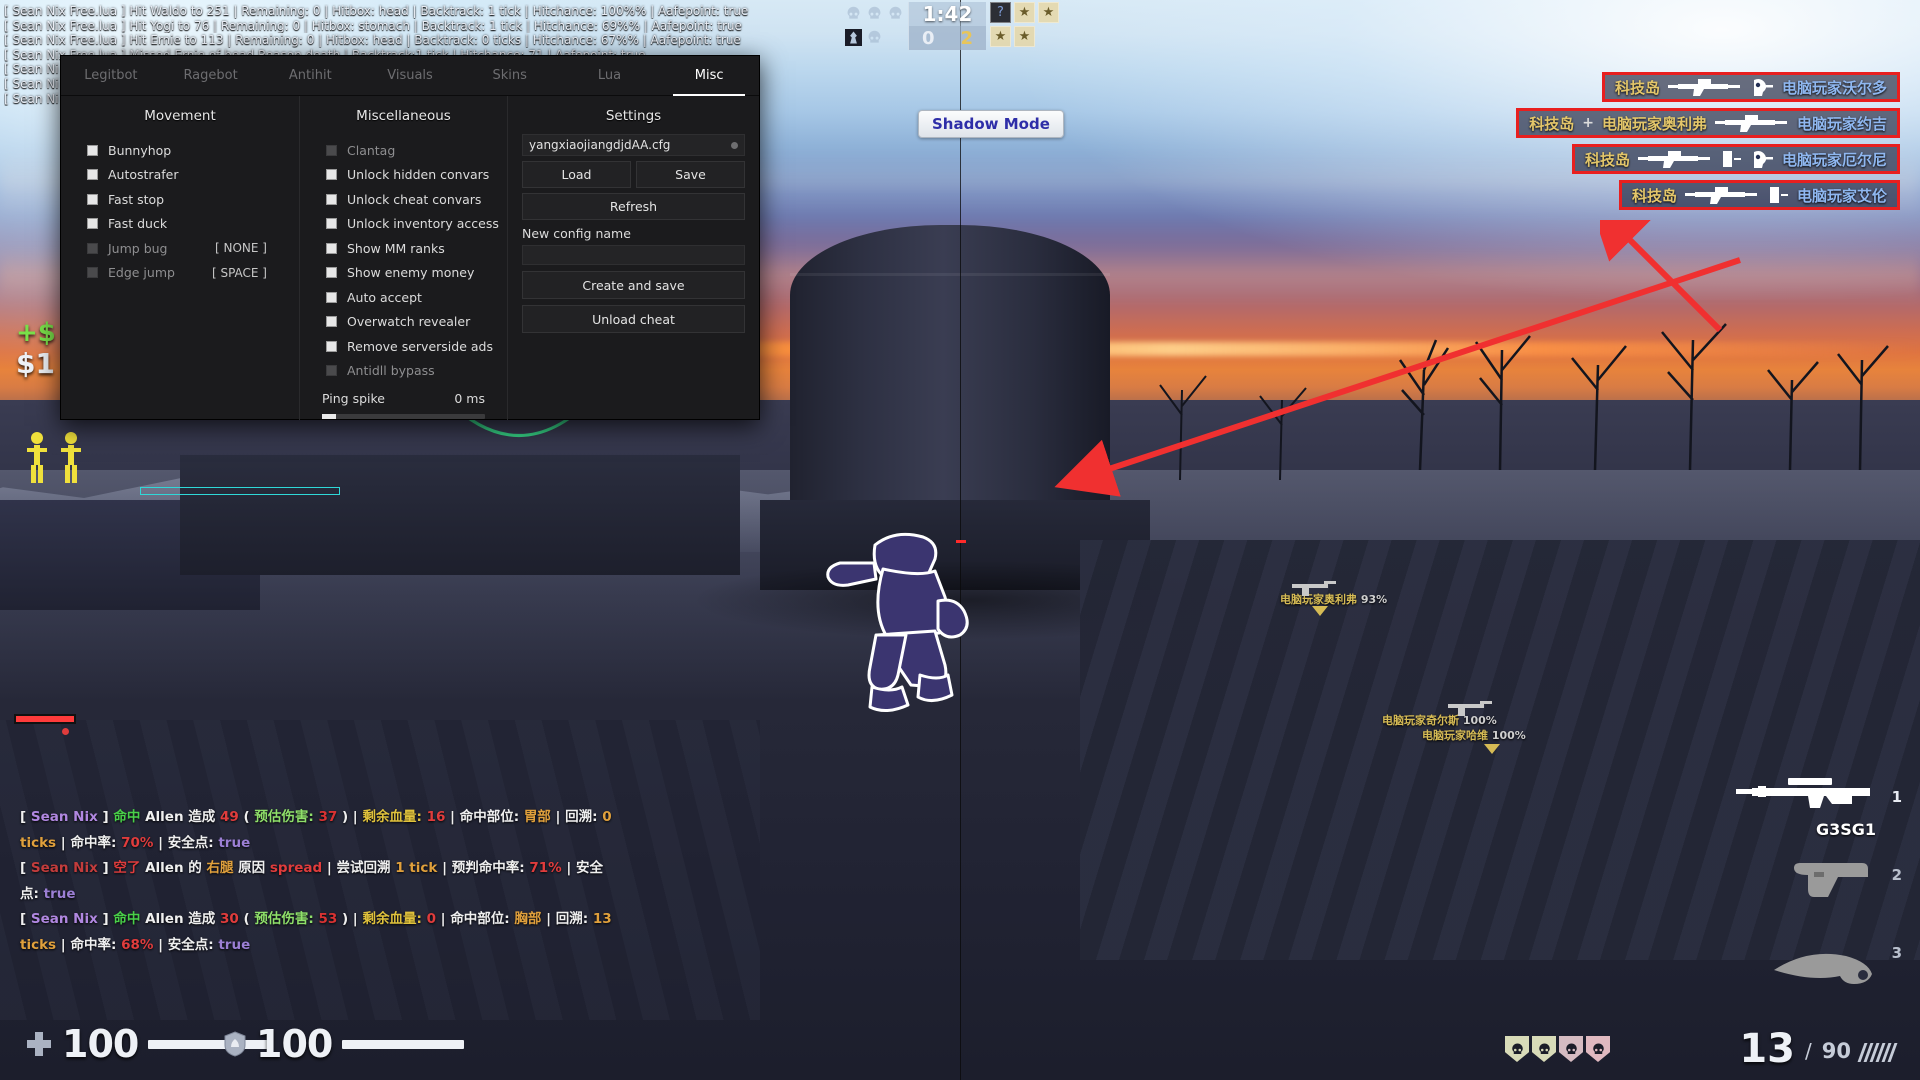  What do you see at coordinates (1896, 797) in the screenshot?
I see `weapon-slot-number: 1` at bounding box center [1896, 797].